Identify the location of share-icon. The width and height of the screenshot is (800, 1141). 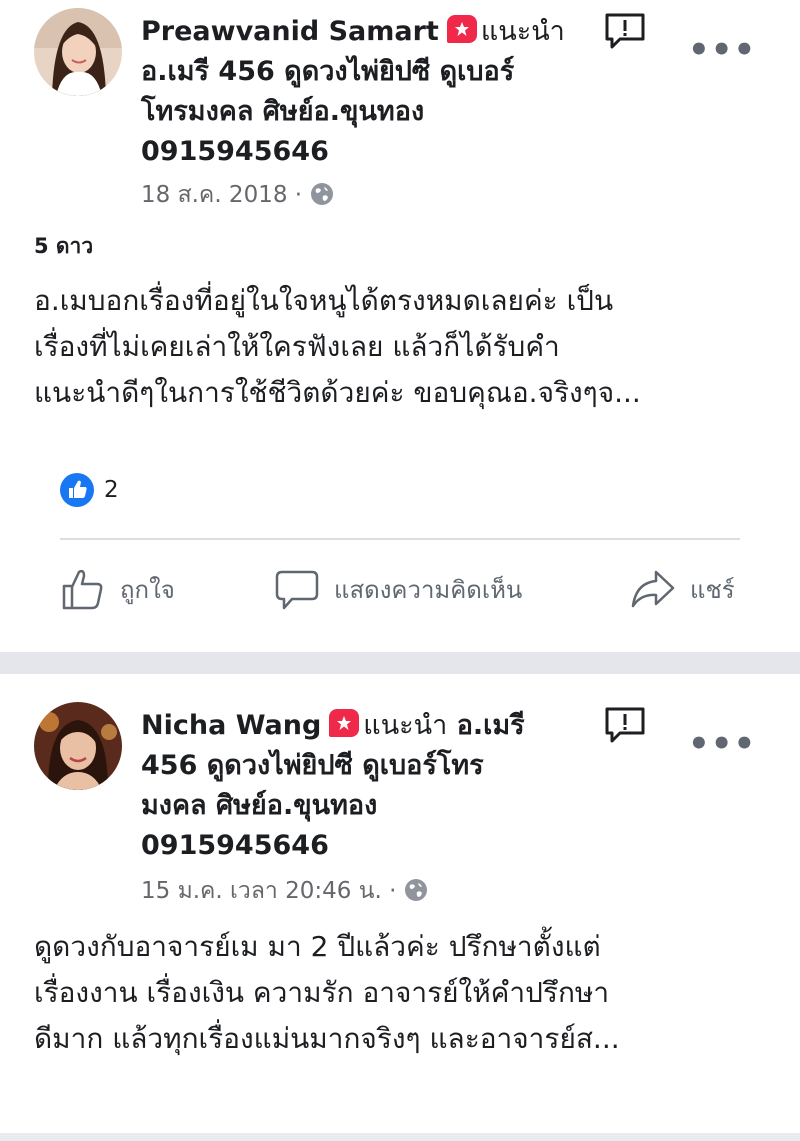
(653, 589).